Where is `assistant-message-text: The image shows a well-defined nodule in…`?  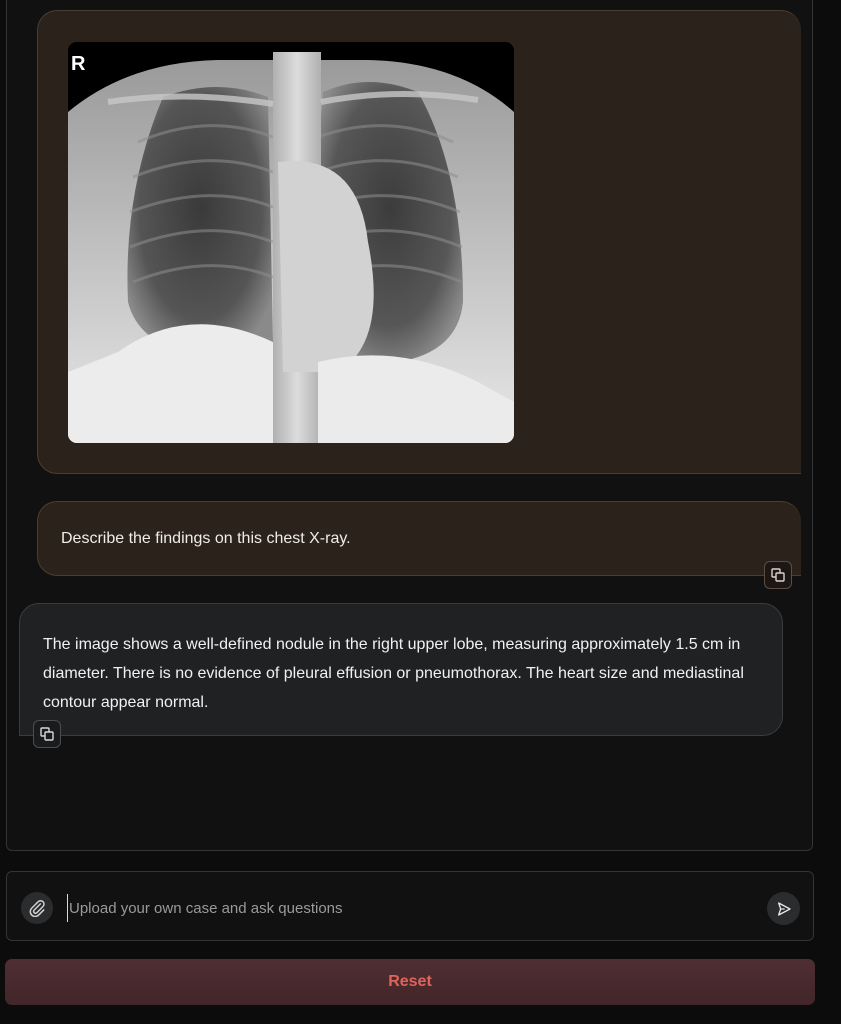 assistant-message-text: The image shows a well-defined nodule in… is located at coordinates (393, 673).